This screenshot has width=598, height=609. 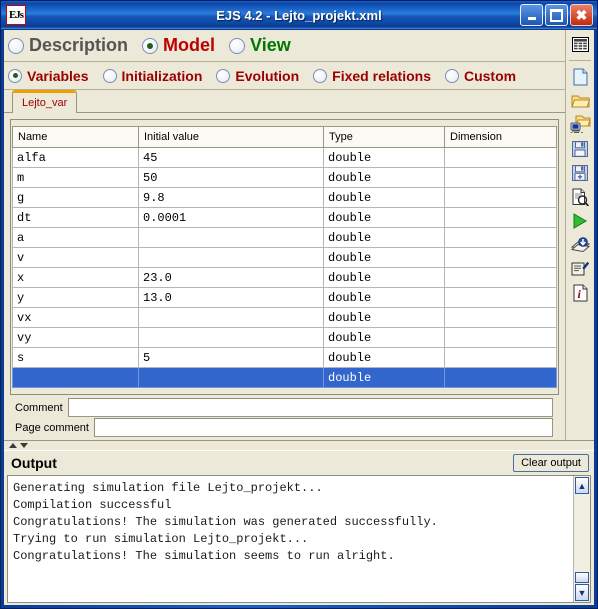 I want to click on cell-variable-initial-value: 9.8, so click(x=231, y=197).